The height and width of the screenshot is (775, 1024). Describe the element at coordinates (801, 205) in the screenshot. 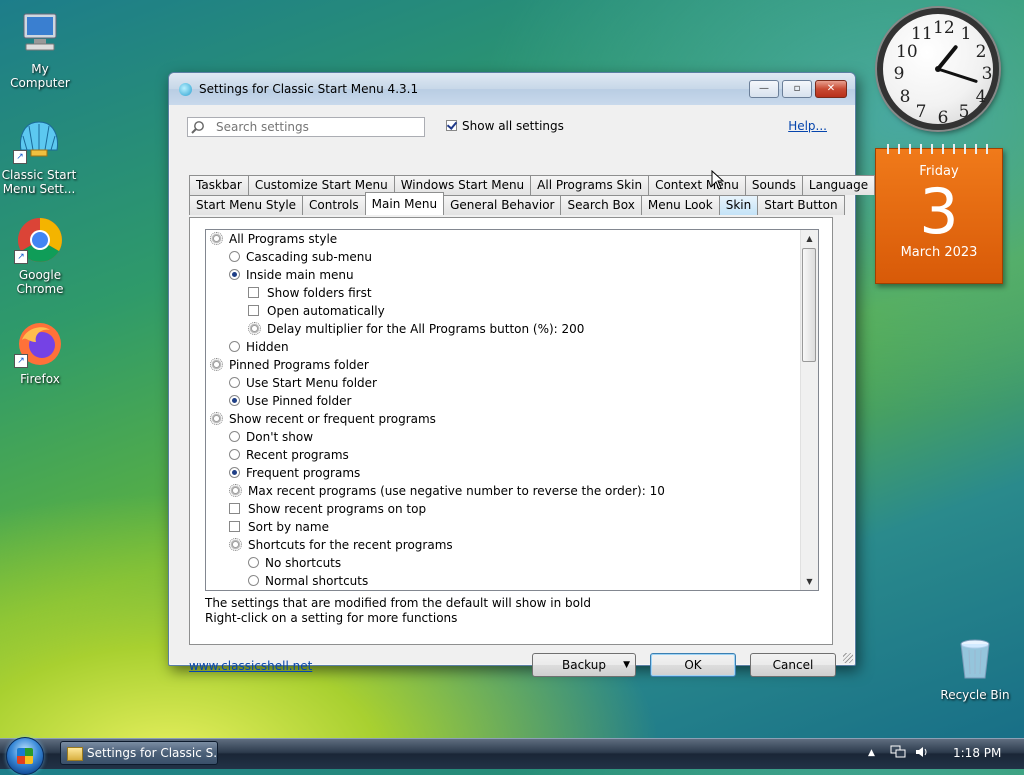

I see `tab-start-button: Start Button` at that location.